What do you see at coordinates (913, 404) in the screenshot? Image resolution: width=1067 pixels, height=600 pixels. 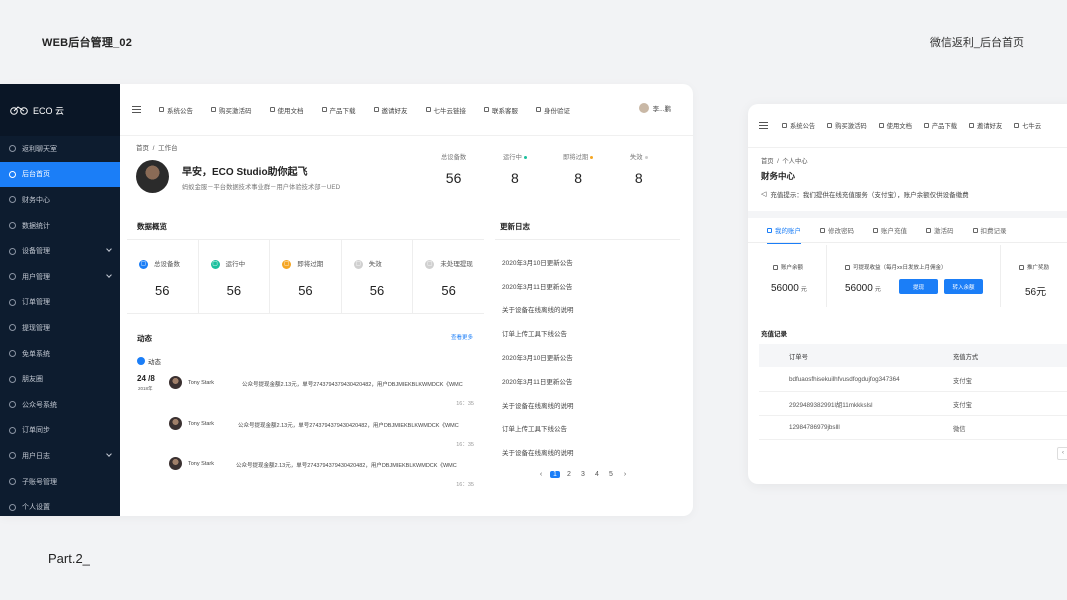 I see `table-row: 2929489382991l胡11mkkkslsl 支付宝` at bounding box center [913, 404].